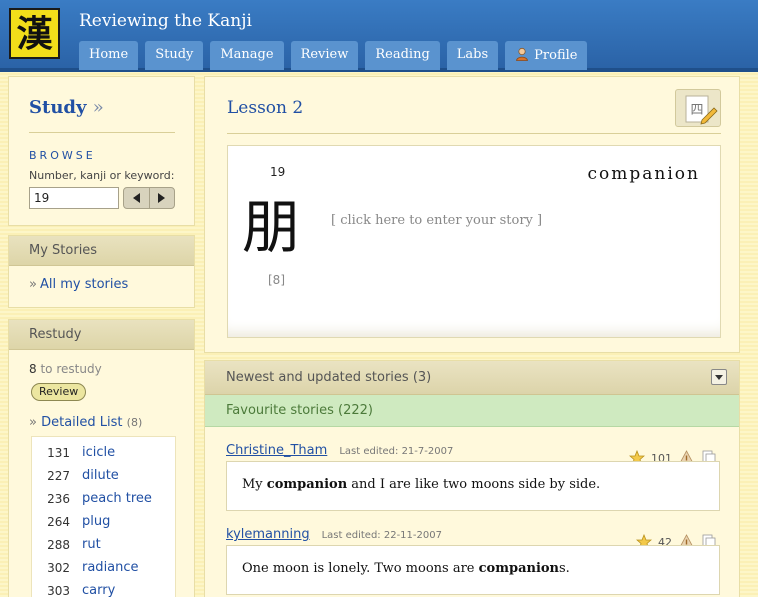  I want to click on nav-reading-label: Reading, so click(402, 54).